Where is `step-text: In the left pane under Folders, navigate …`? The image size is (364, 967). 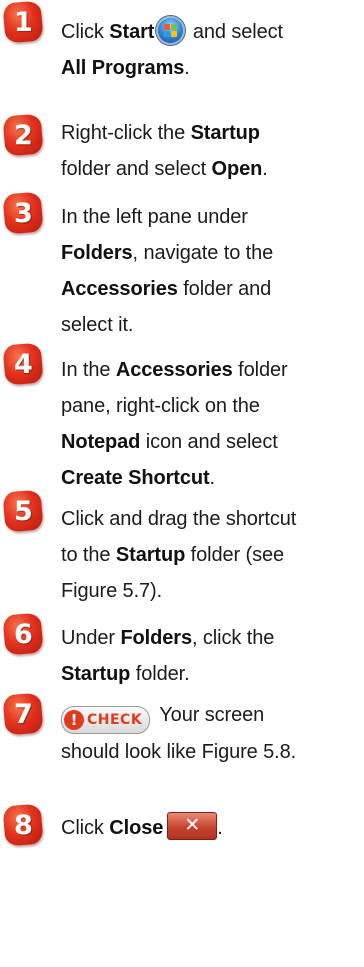
step-text: In the left pane under Folders, navigate … is located at coordinates (212, 271).